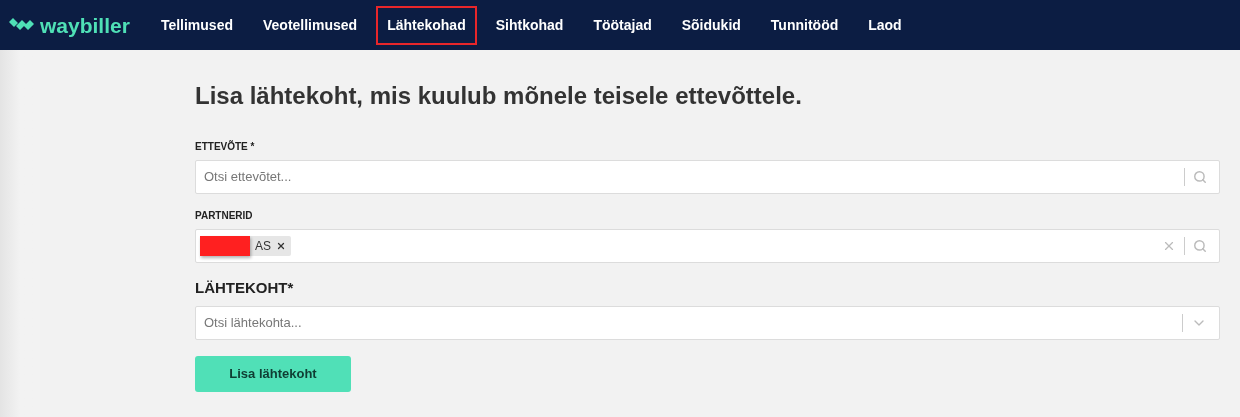  Describe the element at coordinates (196, 25) in the screenshot. I see `nav-tab: Tellimused` at that location.